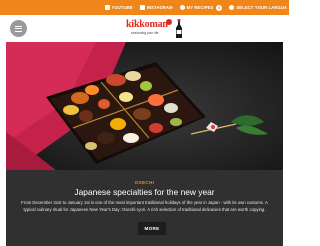 The image size is (320, 246). I want to click on language-selector: SELECT YOUR LANGUA, so click(258, 7).